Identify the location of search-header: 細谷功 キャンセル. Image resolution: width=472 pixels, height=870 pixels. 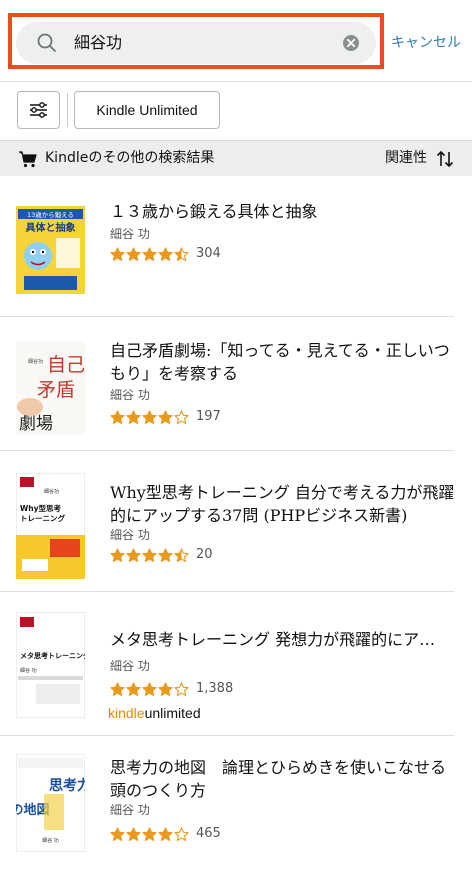
(236, 41).